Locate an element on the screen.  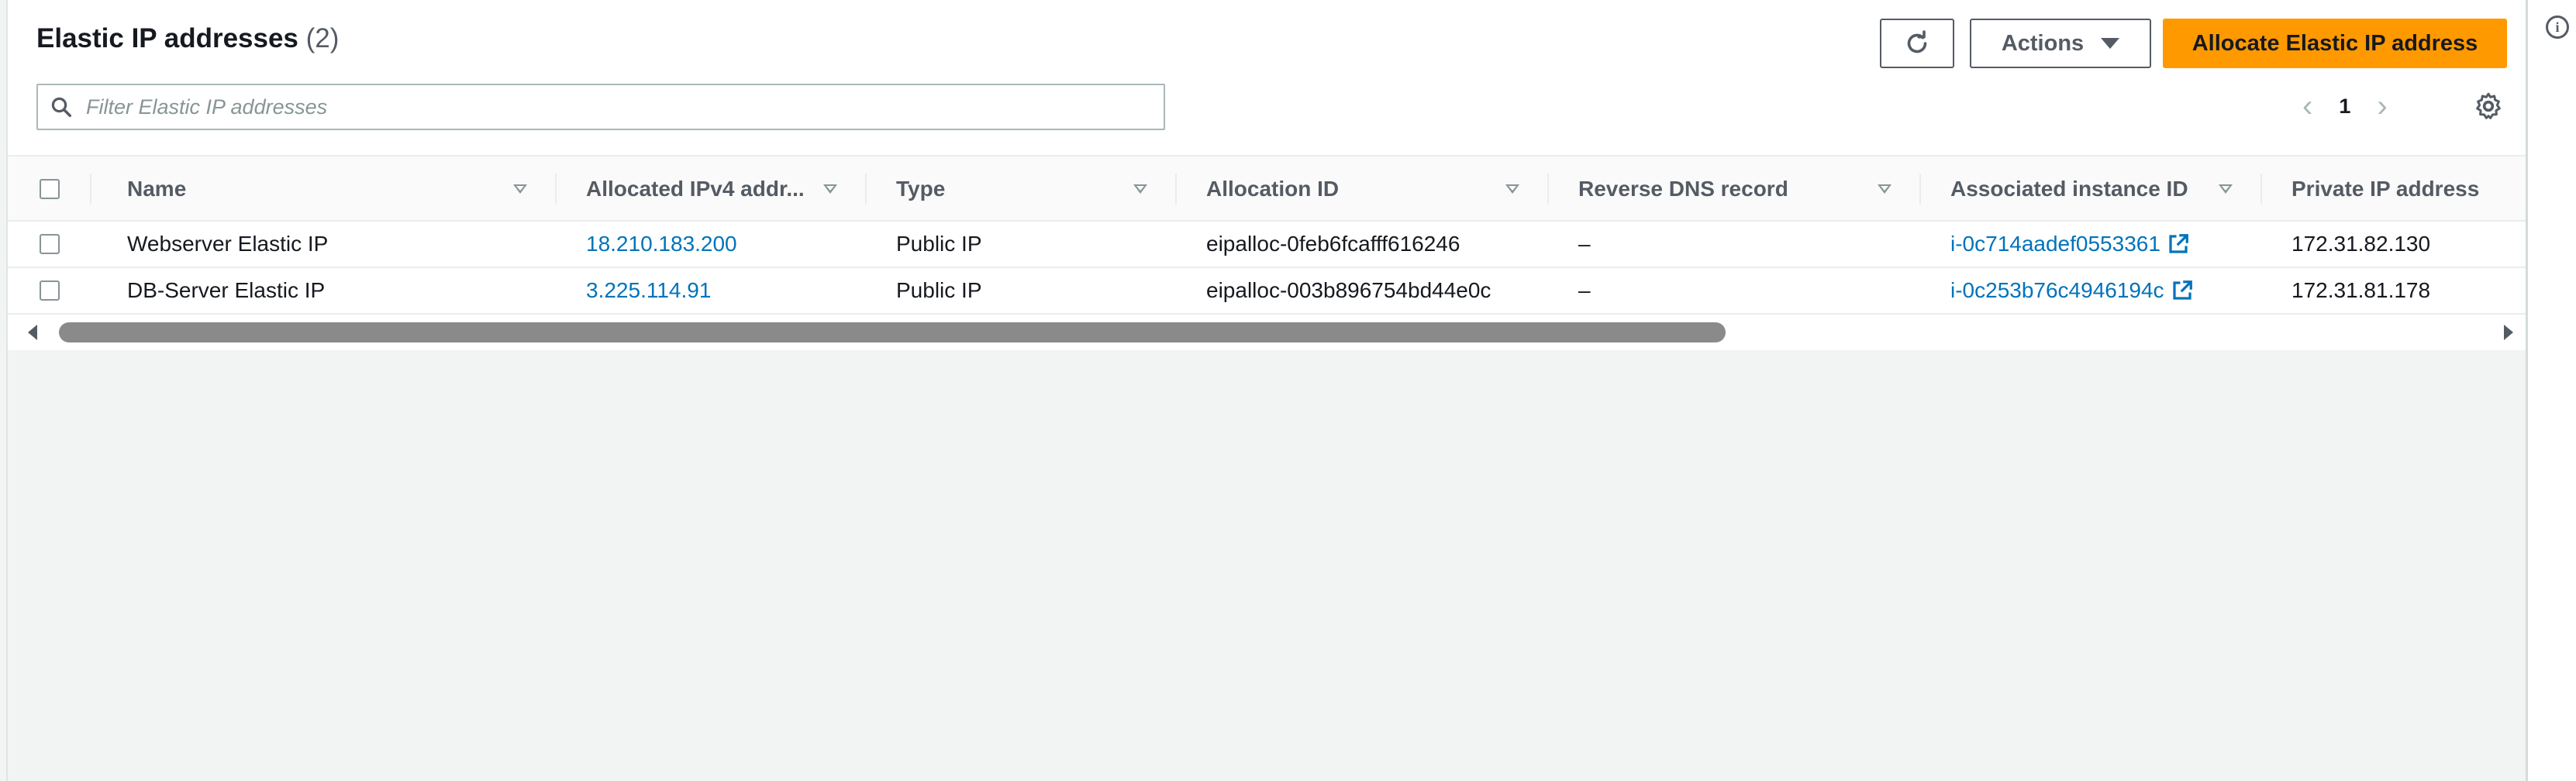
cell-ipv4-link: 3.225.114.91 is located at coordinates (648, 290).